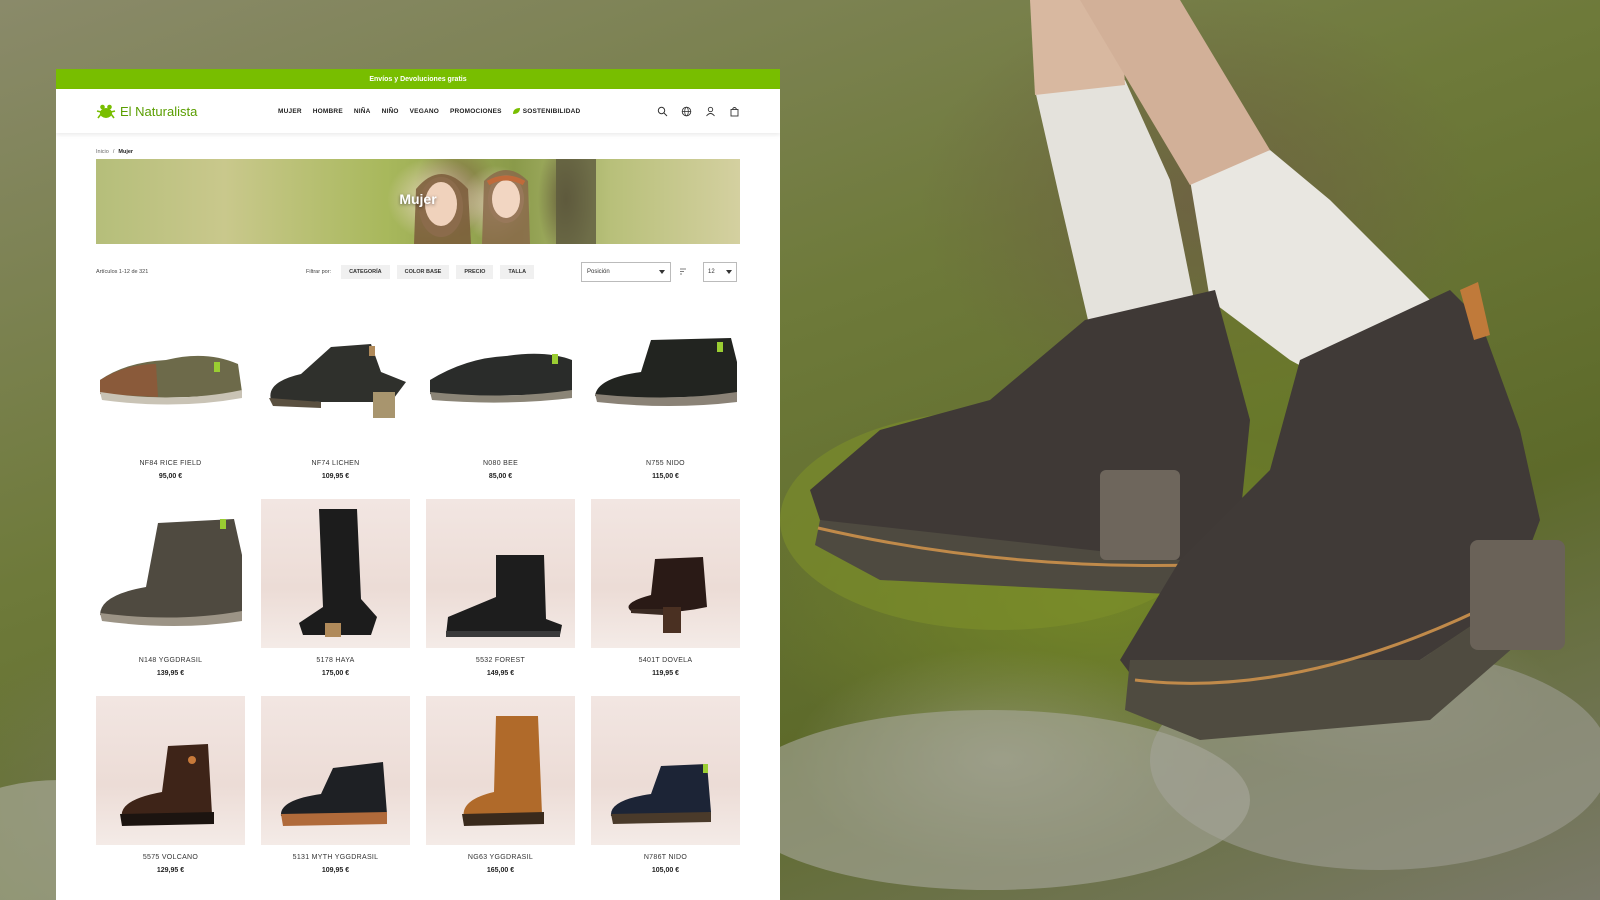  I want to click on frog-logo-icon, so click(106, 111).